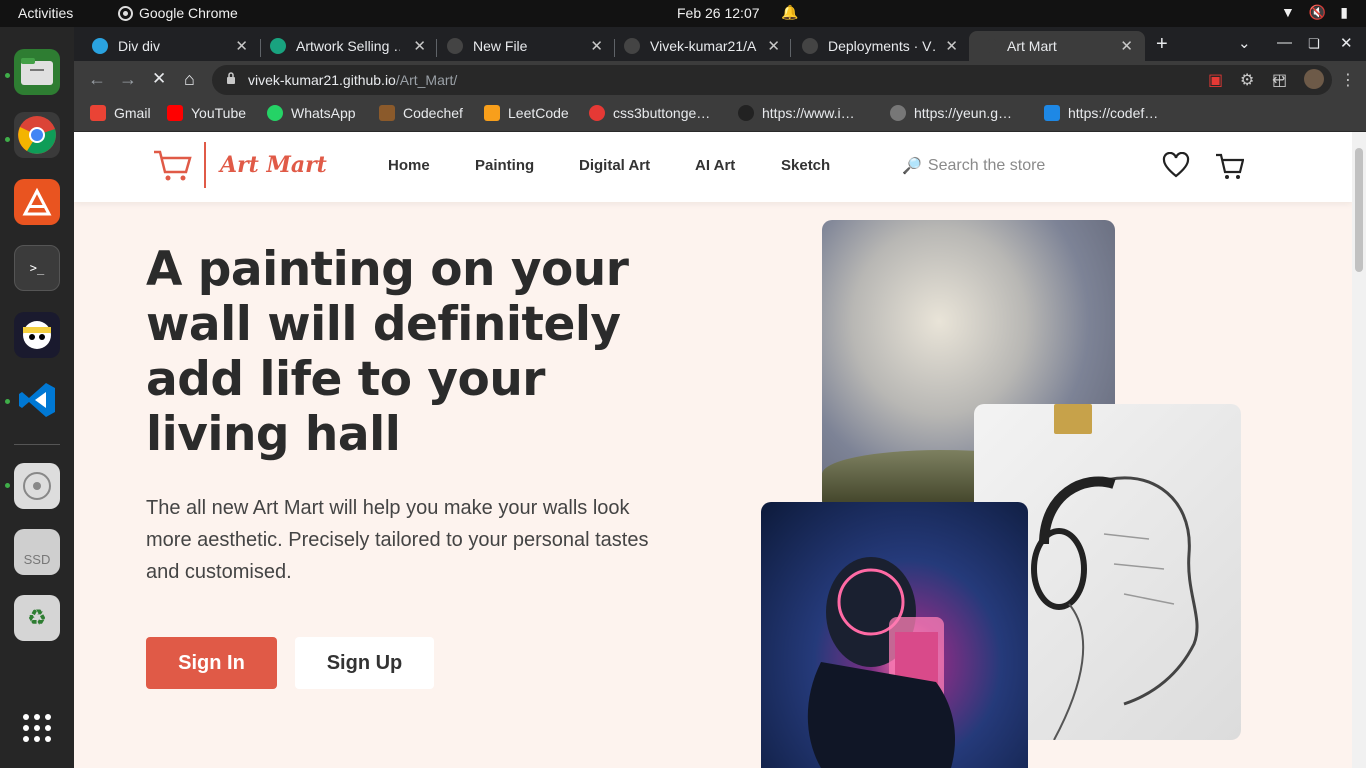 Image resolution: width=1366 pixels, height=768 pixels. I want to click on url-host: vivek-kumar21.github.io, so click(322, 80).